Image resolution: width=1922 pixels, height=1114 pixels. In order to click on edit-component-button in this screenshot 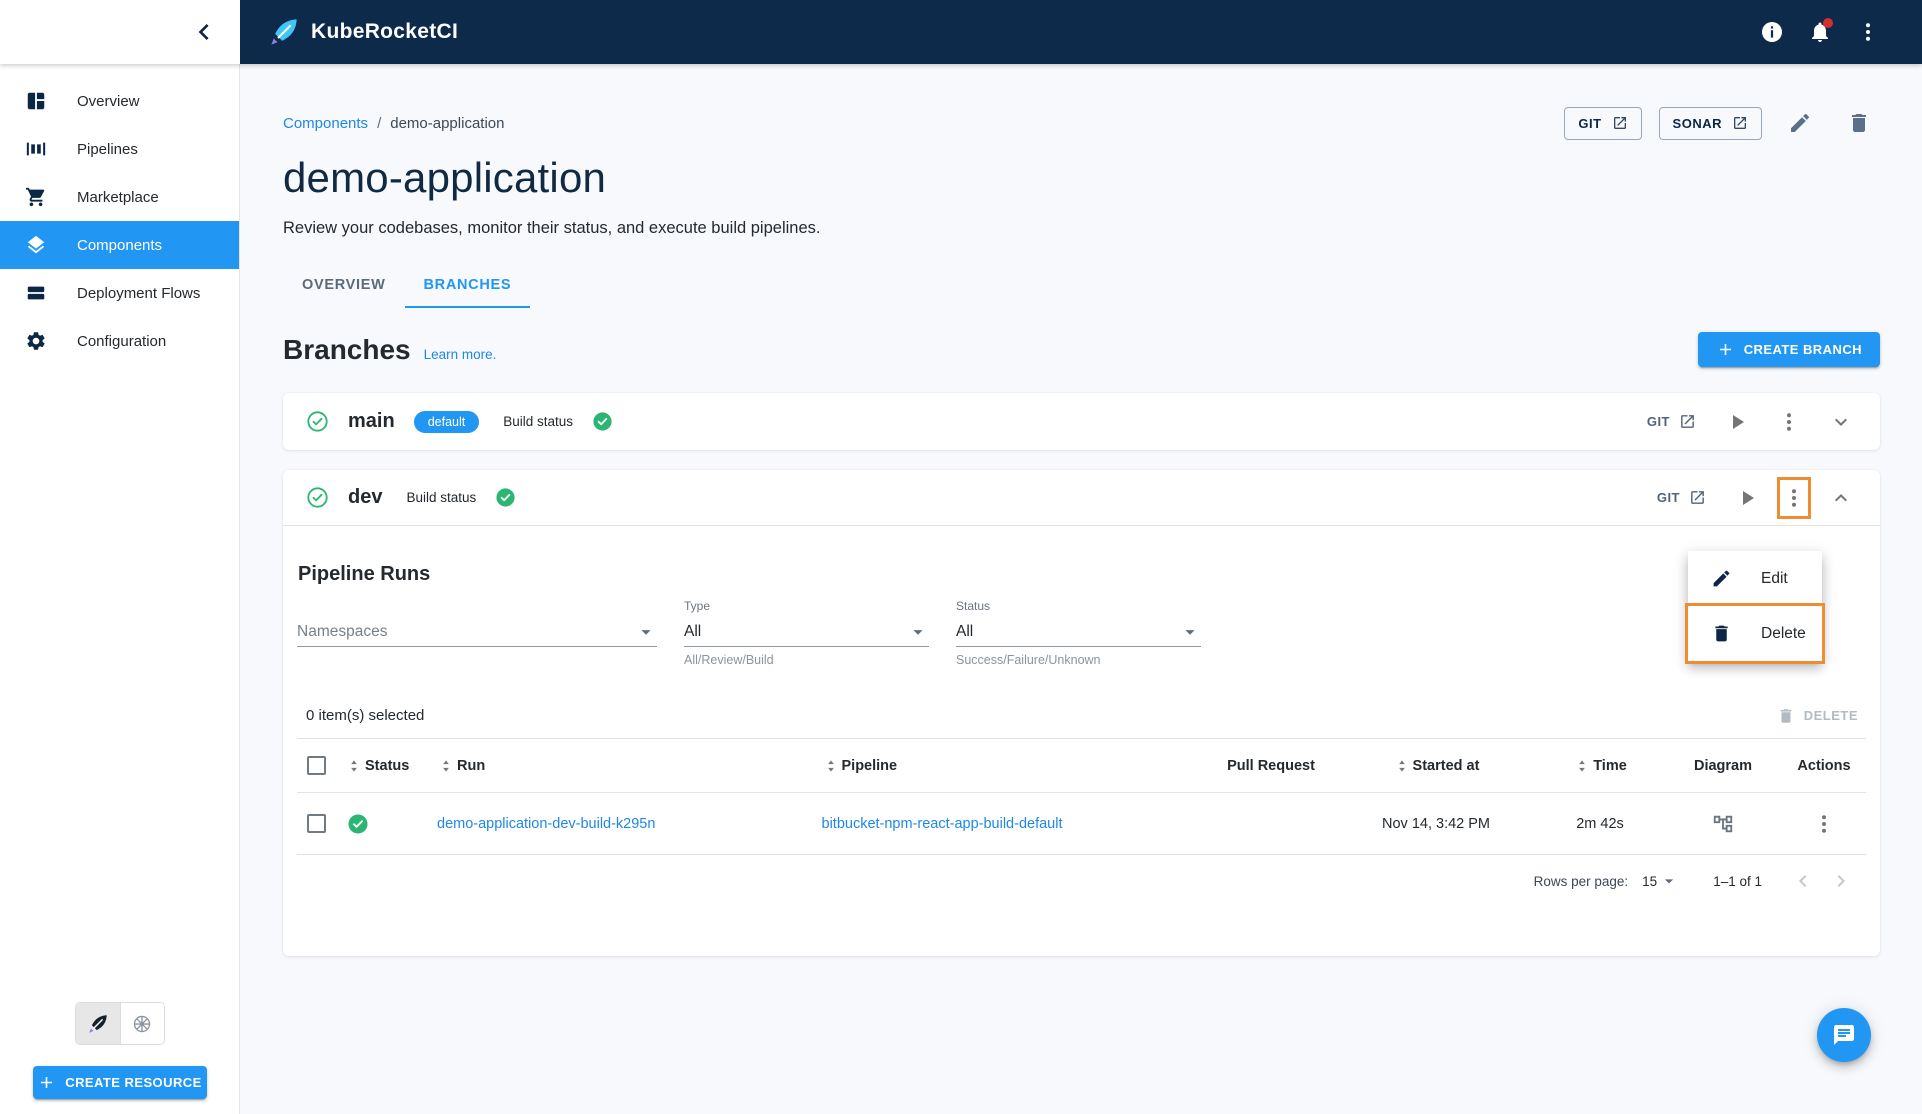, I will do `click(1800, 123)`.